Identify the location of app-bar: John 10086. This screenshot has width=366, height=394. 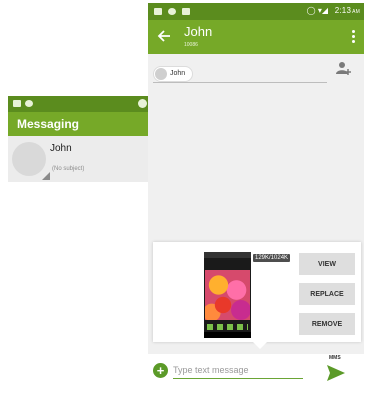
(256, 37).